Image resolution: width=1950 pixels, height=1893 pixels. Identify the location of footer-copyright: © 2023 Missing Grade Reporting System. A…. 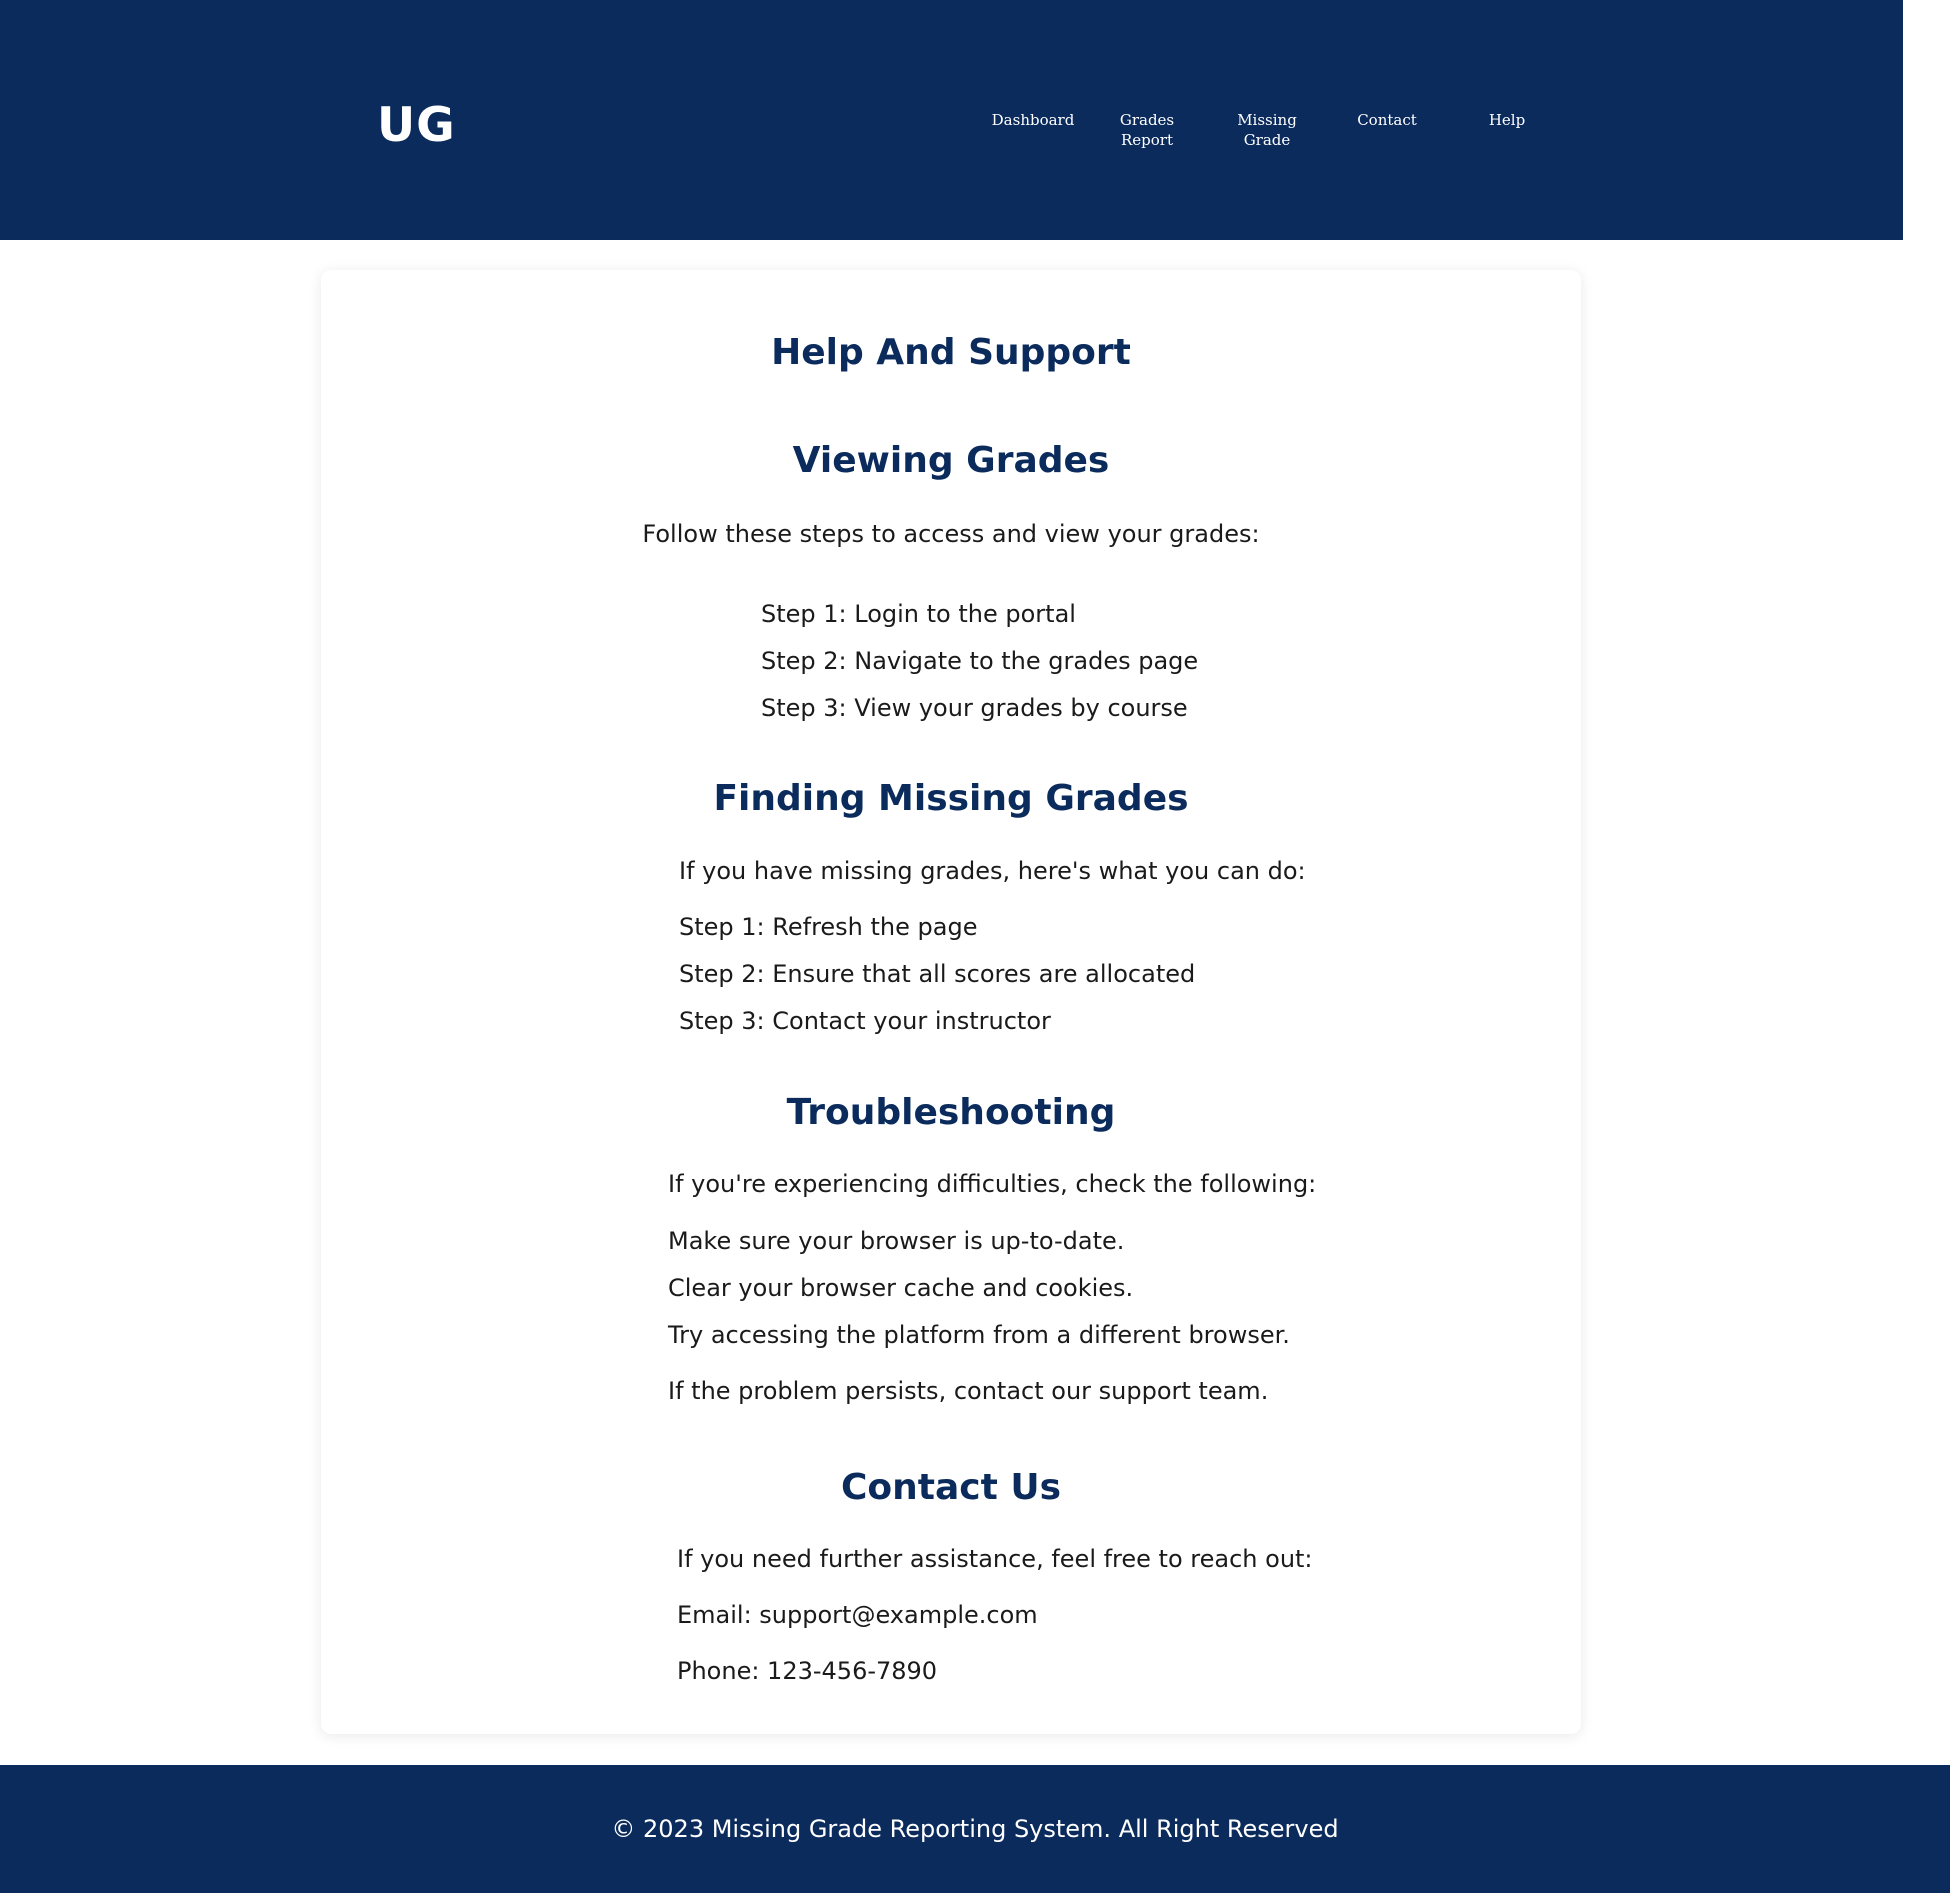
(975, 1829).